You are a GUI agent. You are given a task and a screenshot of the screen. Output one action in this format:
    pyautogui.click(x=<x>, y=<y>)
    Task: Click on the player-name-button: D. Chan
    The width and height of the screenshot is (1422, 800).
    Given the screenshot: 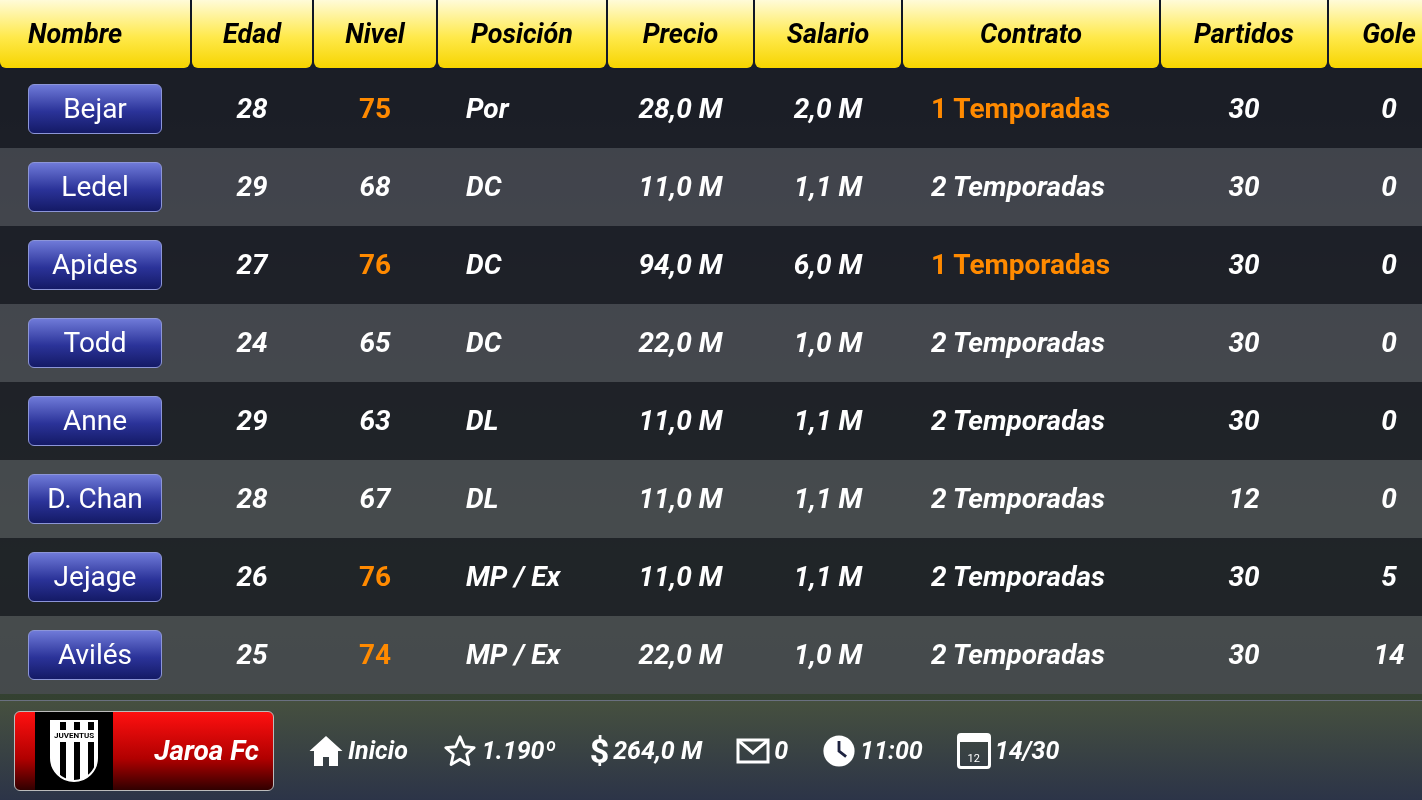 What is the action you would take?
    pyautogui.click(x=95, y=499)
    